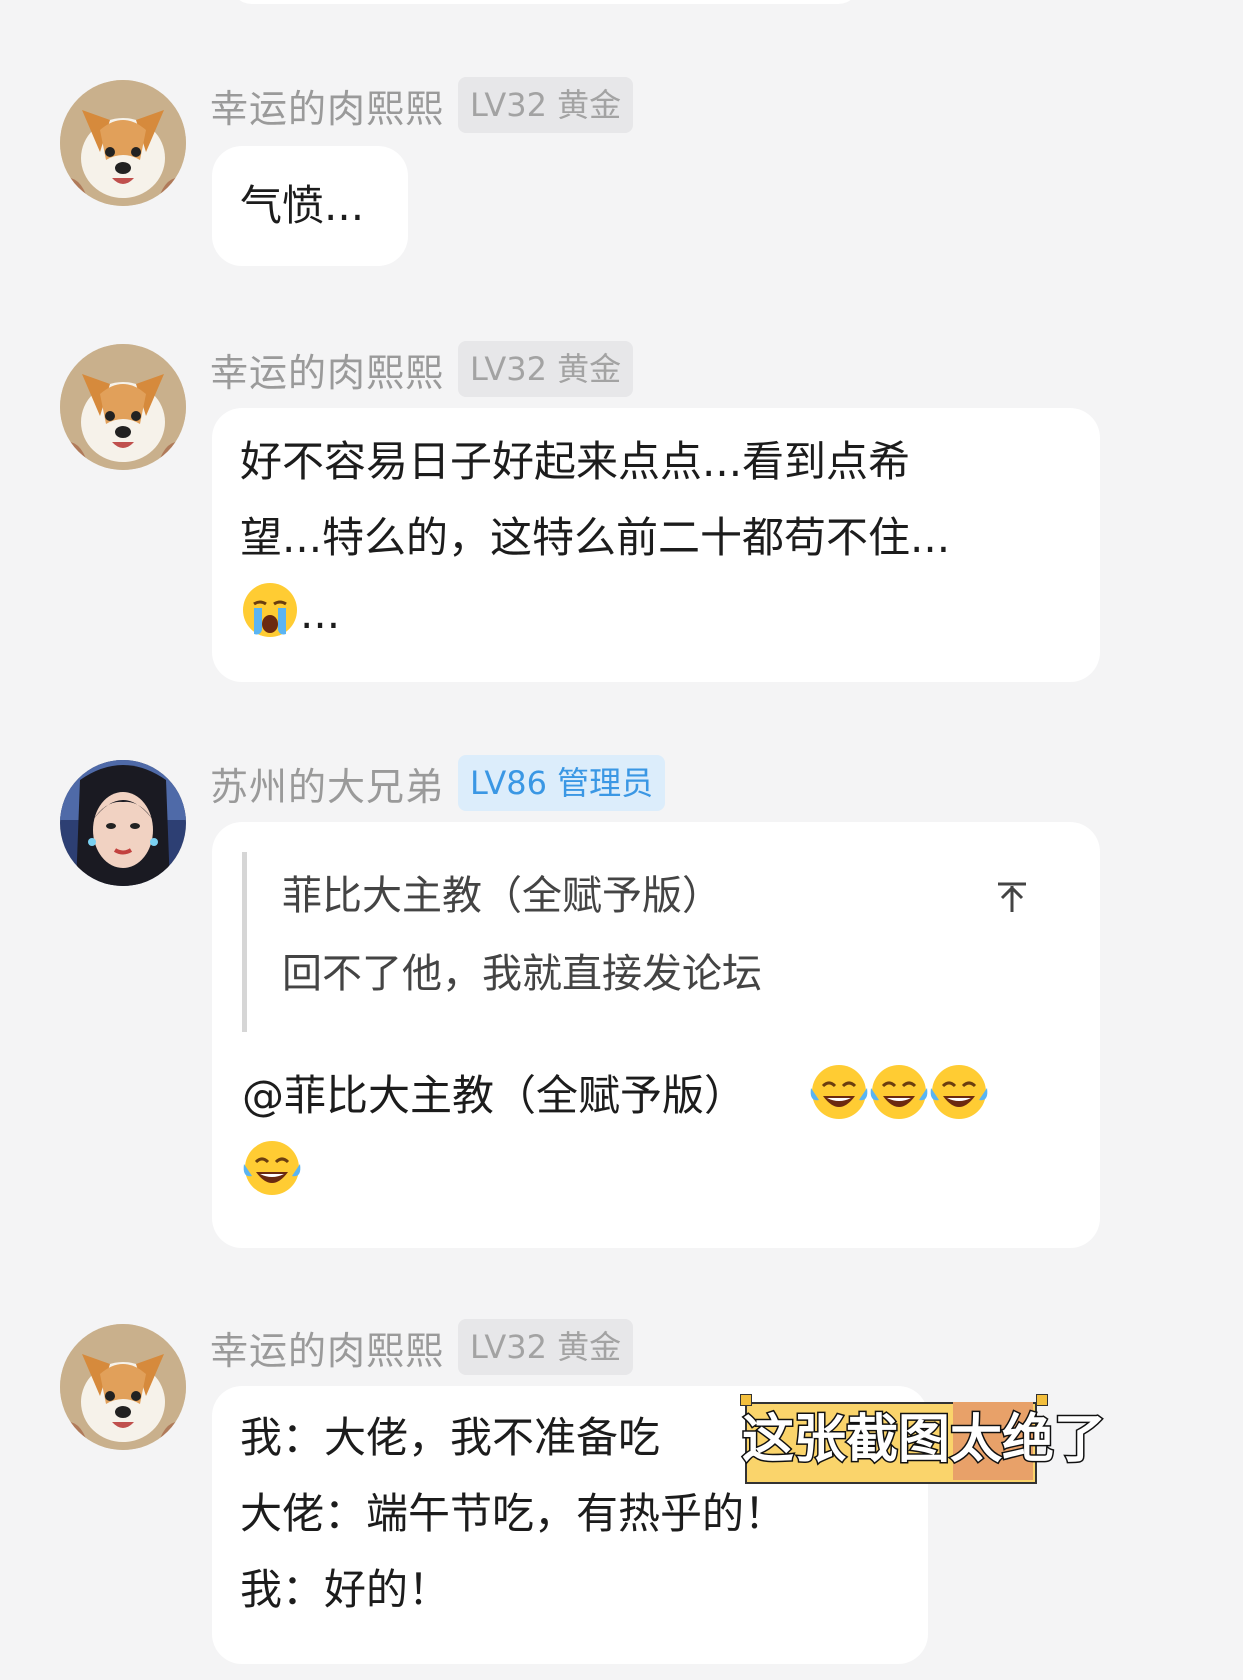 This screenshot has height=1680, width=1243. I want to click on crying-face-emoji, so click(270, 610).